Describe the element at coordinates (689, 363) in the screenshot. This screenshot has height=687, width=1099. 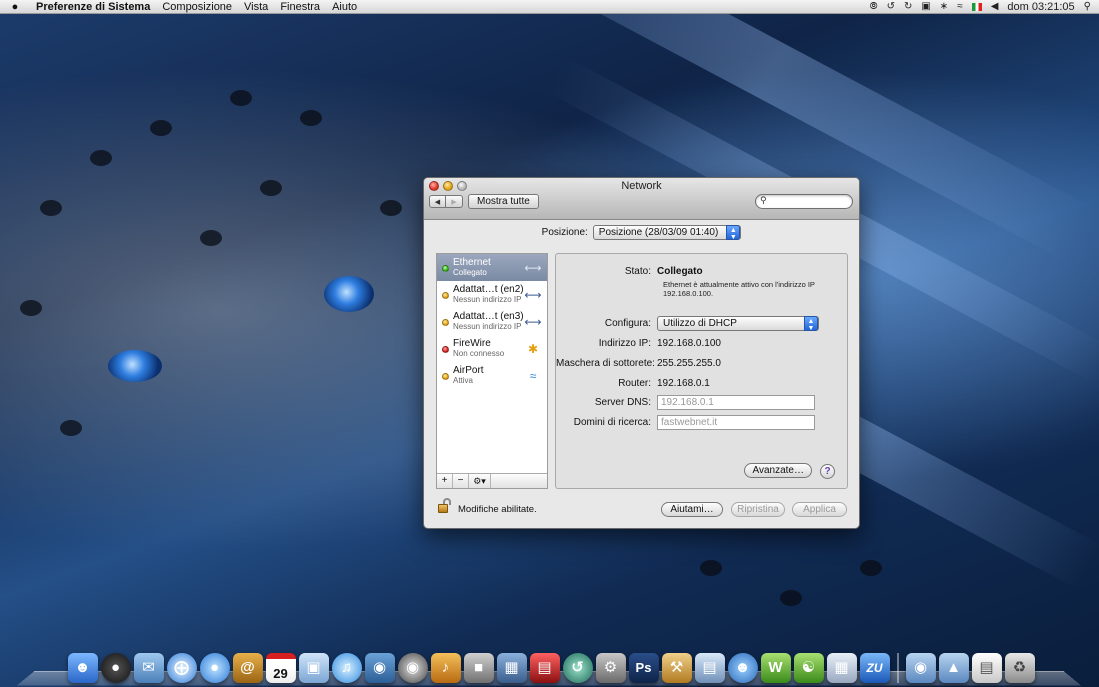
I see `mask-value: 255.255.255.0` at that location.